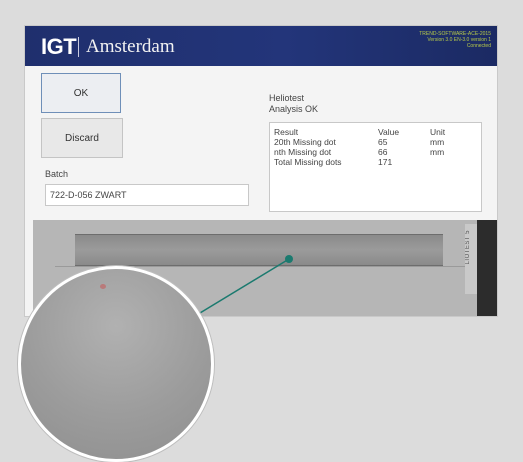 The image size is (523, 462). What do you see at coordinates (103, 286) in the screenshot?
I see `missing-dot-highlight` at bounding box center [103, 286].